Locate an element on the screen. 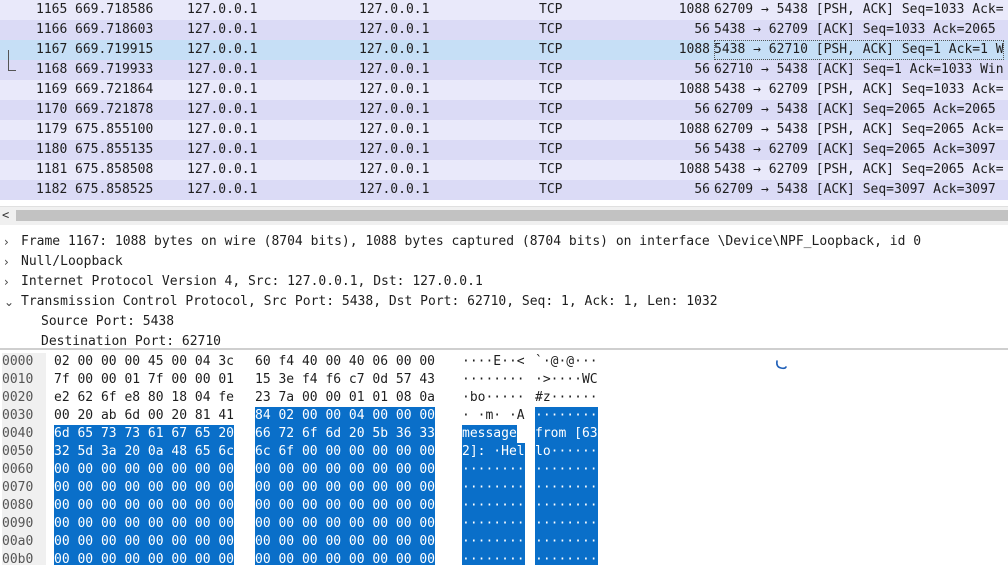 The height and width of the screenshot is (565, 1008). hex-bytes-first: e2 62 6f e8 80 18 04 fe is located at coordinates (144, 398).